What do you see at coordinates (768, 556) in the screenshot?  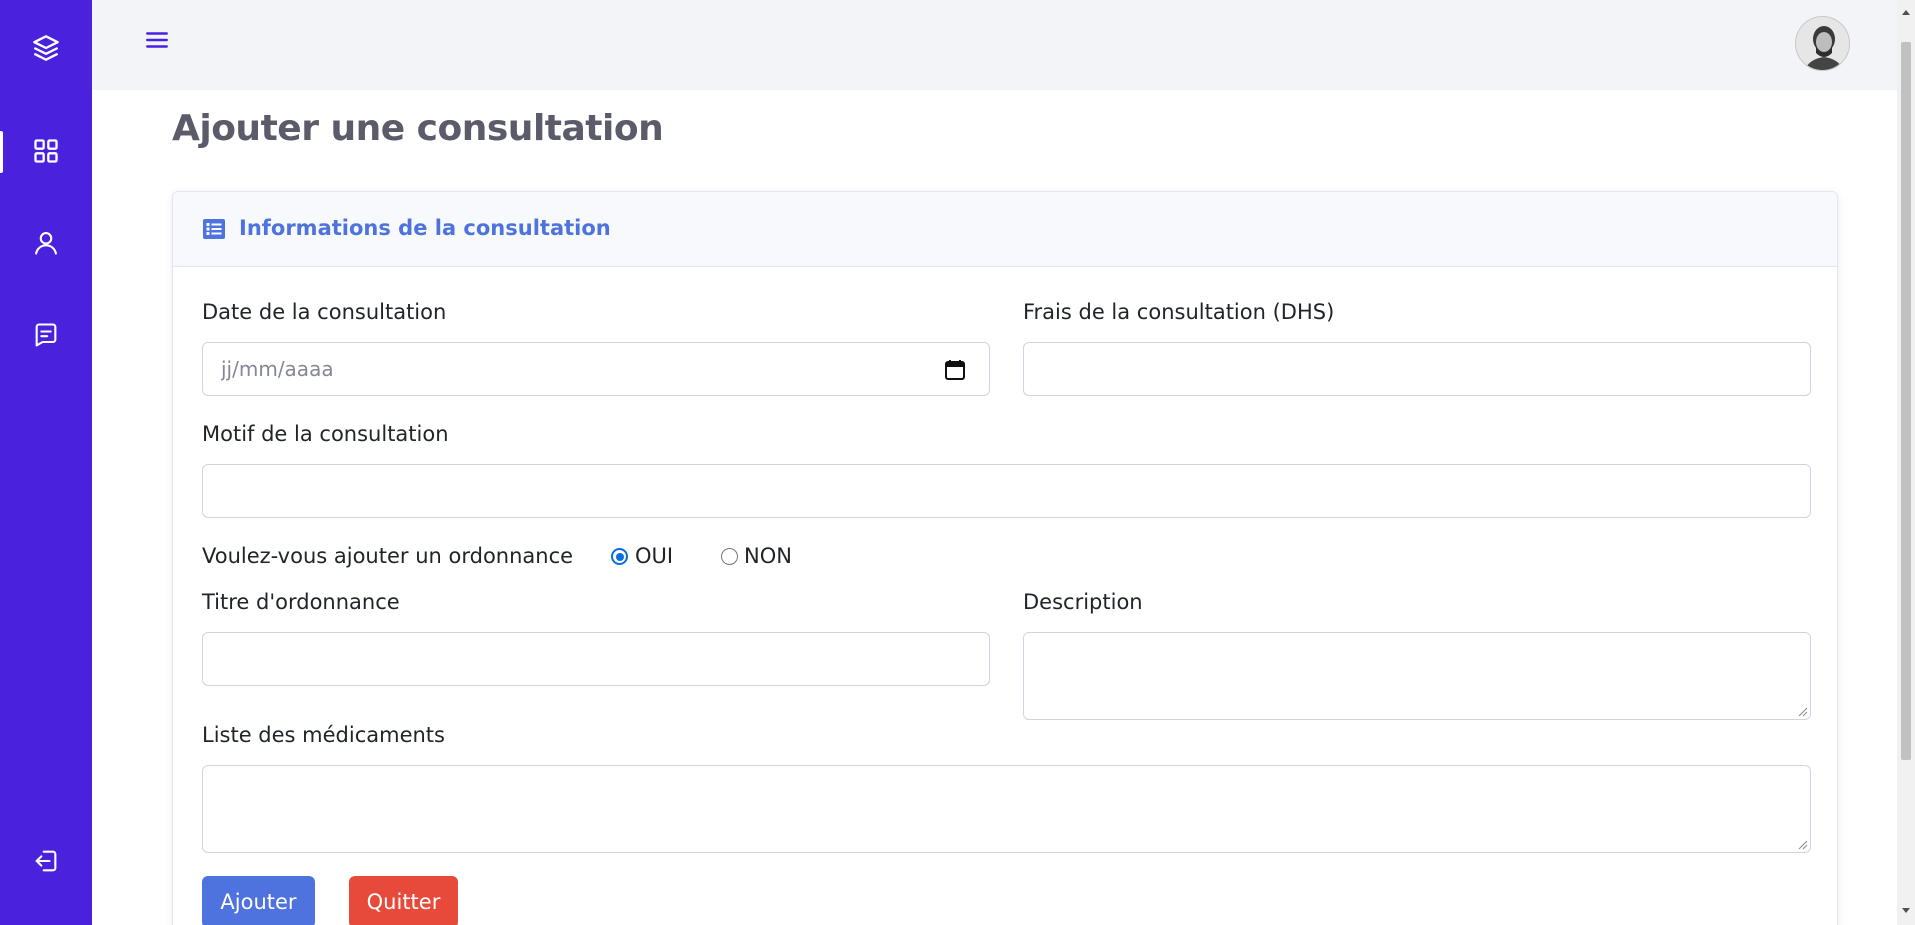 I see `radio-non-label: NON` at bounding box center [768, 556].